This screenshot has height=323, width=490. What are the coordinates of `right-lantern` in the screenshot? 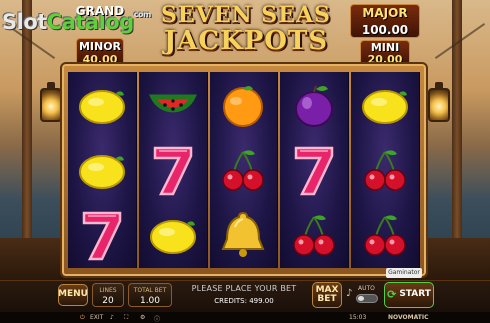 It's located at (439, 102).